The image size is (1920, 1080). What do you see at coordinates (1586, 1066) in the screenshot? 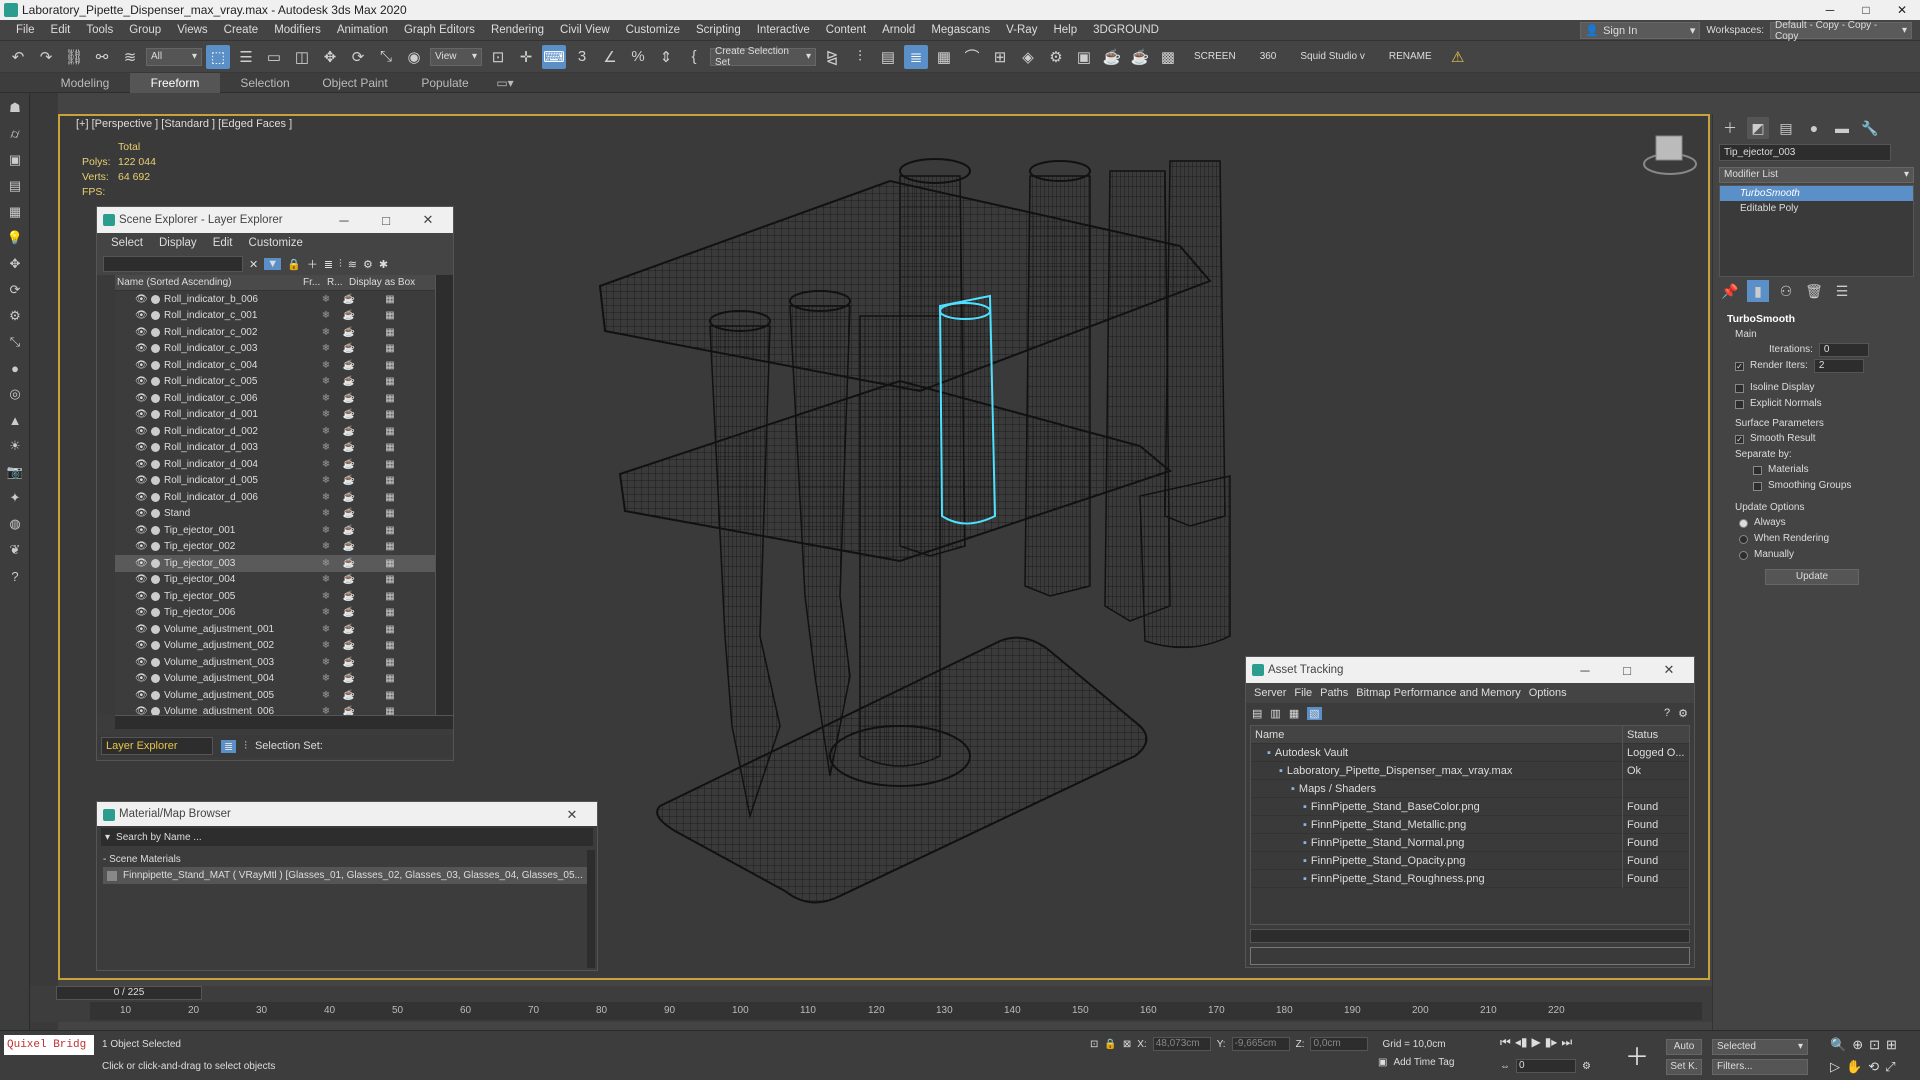
I see `time-config-icon: ⚙` at bounding box center [1586, 1066].